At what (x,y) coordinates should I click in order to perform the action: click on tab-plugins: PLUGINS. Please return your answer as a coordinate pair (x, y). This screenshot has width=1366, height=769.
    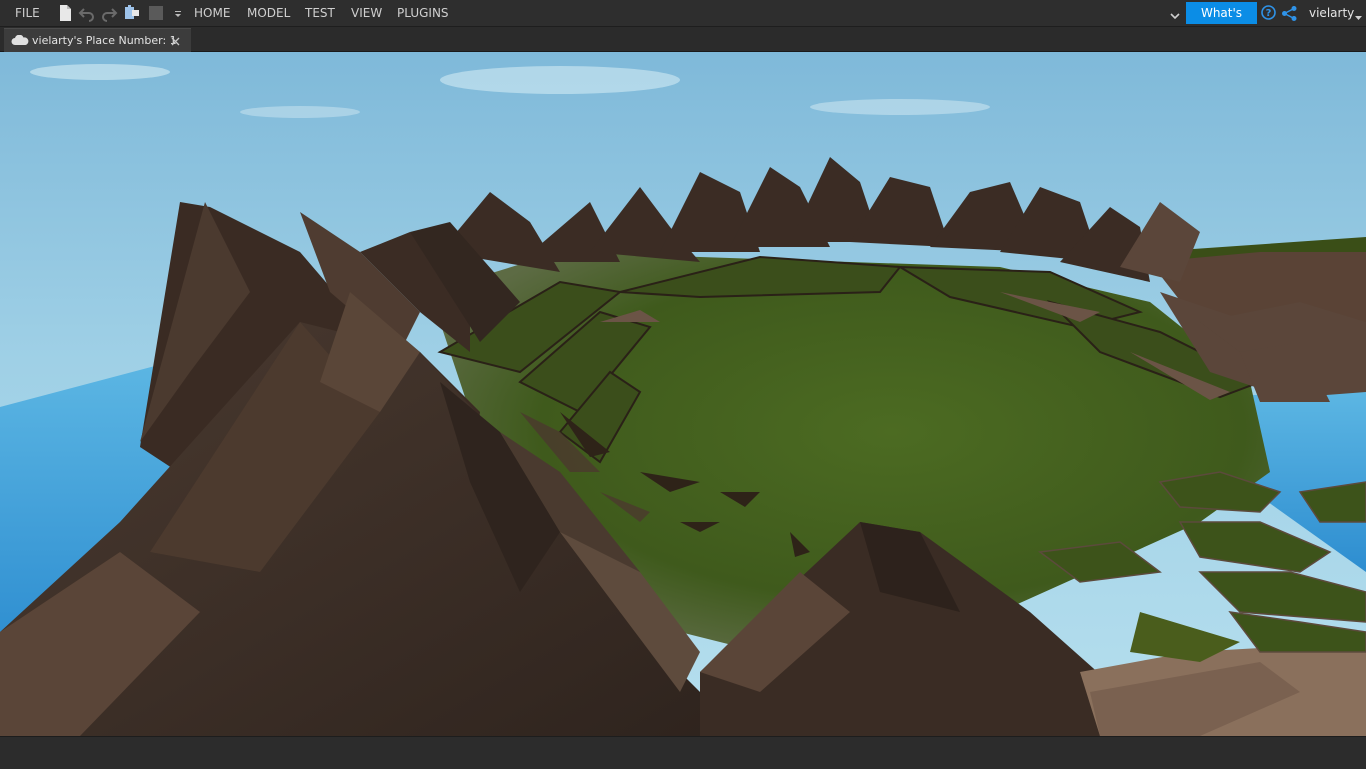
    Looking at the image, I should click on (423, 13).